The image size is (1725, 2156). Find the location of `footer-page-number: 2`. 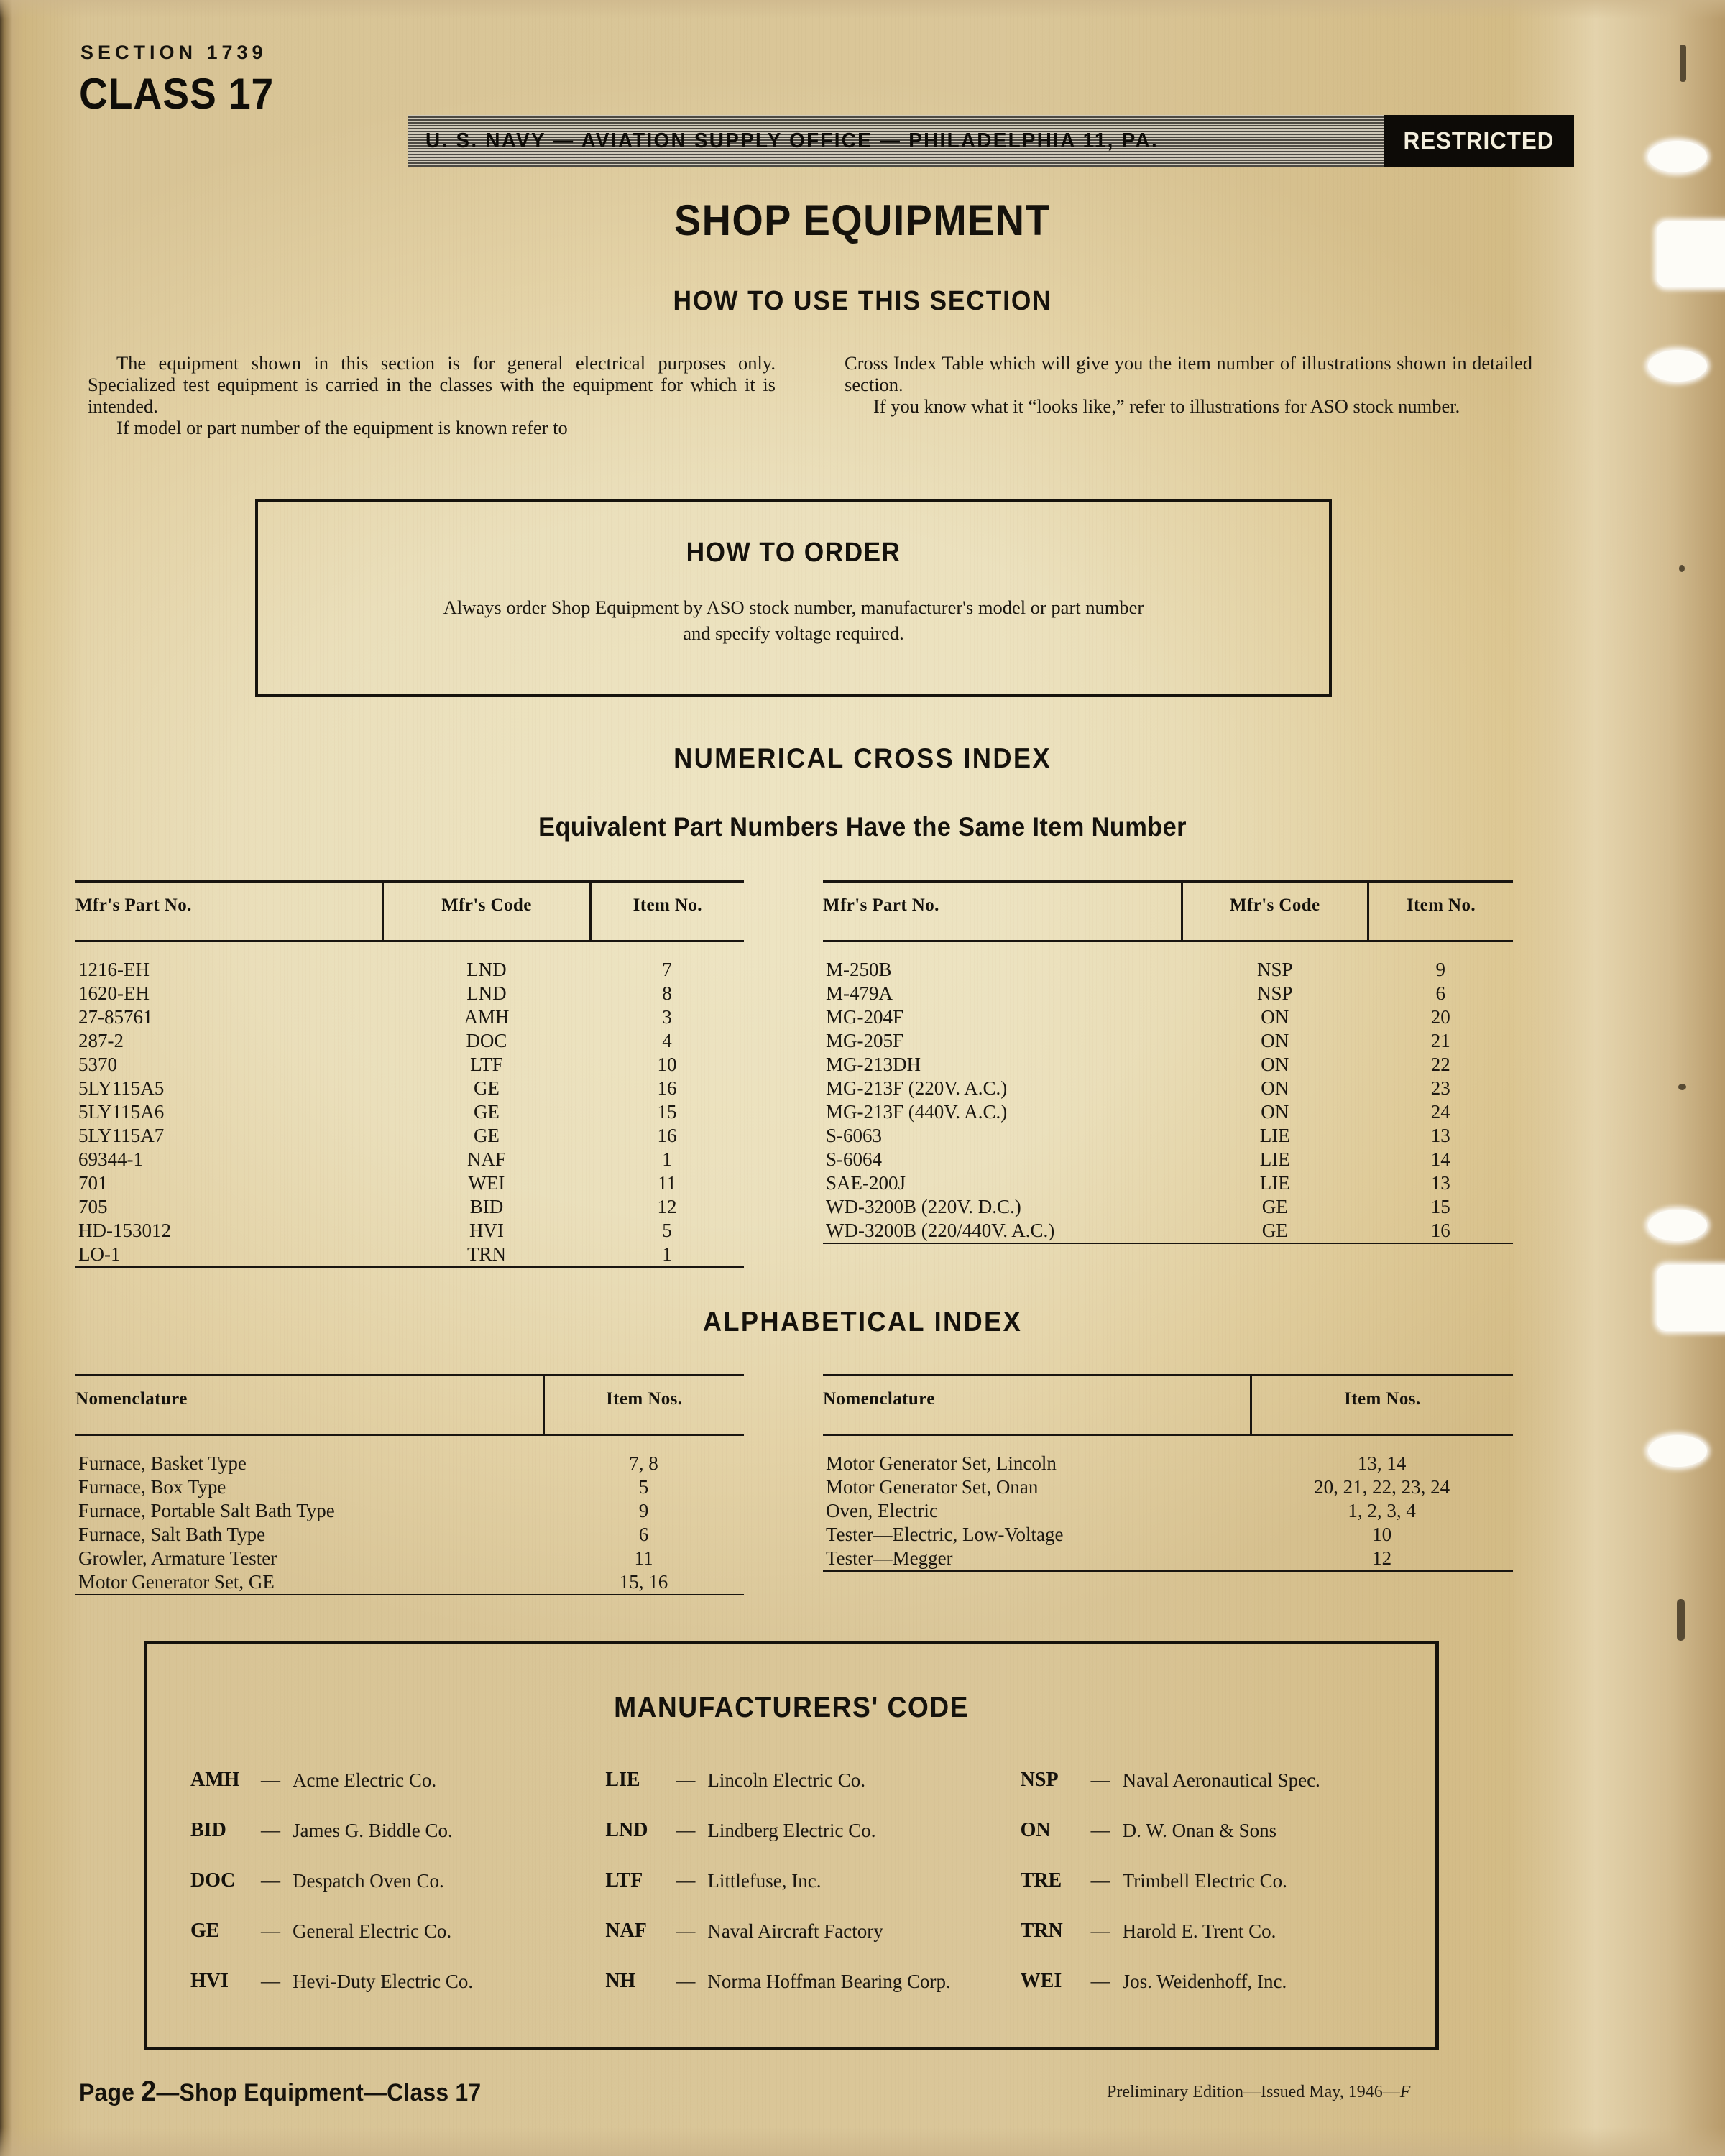

footer-page-number: 2 is located at coordinates (149, 2091).